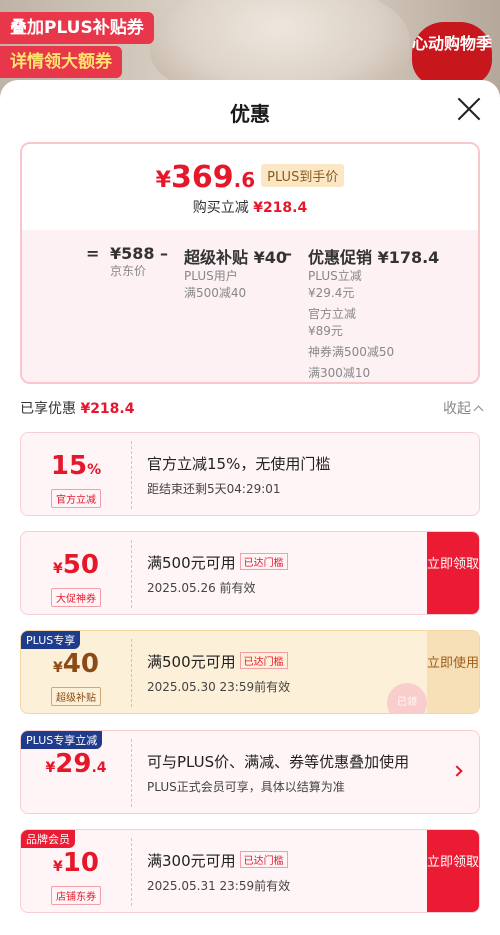  What do you see at coordinates (76, 895) in the screenshot?
I see `coupon-type-tag: 店铺东券` at bounding box center [76, 895].